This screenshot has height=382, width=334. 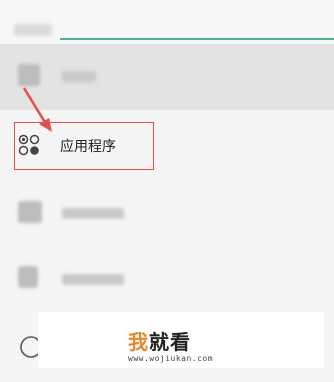 What do you see at coordinates (159, 342) in the screenshot?
I see `watermark-logo: 我就看` at bounding box center [159, 342].